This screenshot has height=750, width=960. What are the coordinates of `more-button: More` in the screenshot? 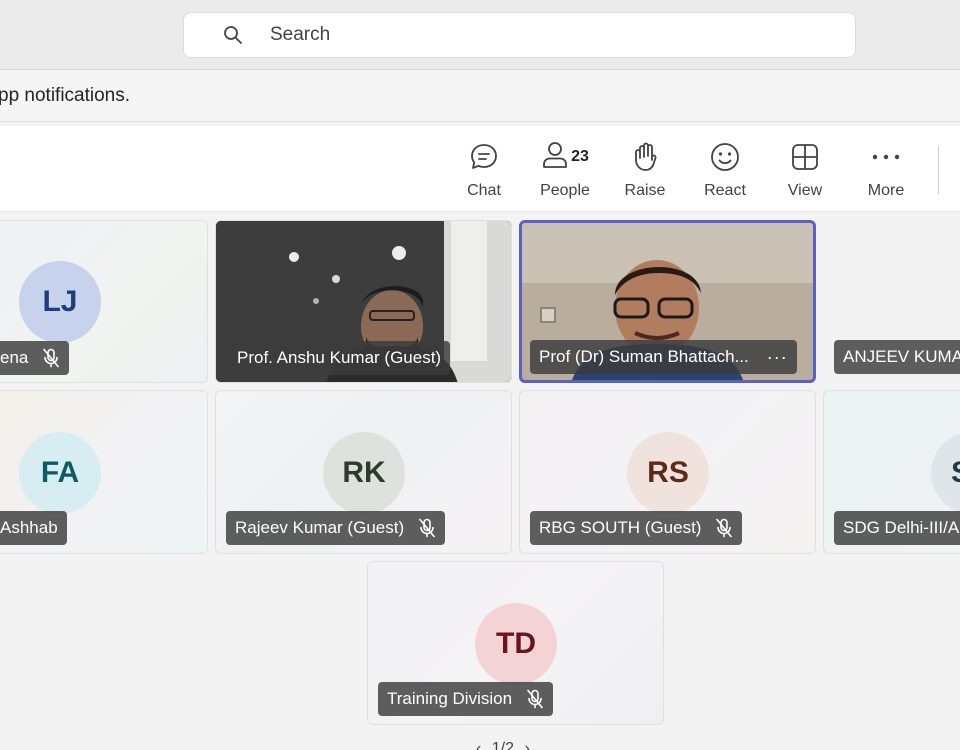 It's located at (886, 170).